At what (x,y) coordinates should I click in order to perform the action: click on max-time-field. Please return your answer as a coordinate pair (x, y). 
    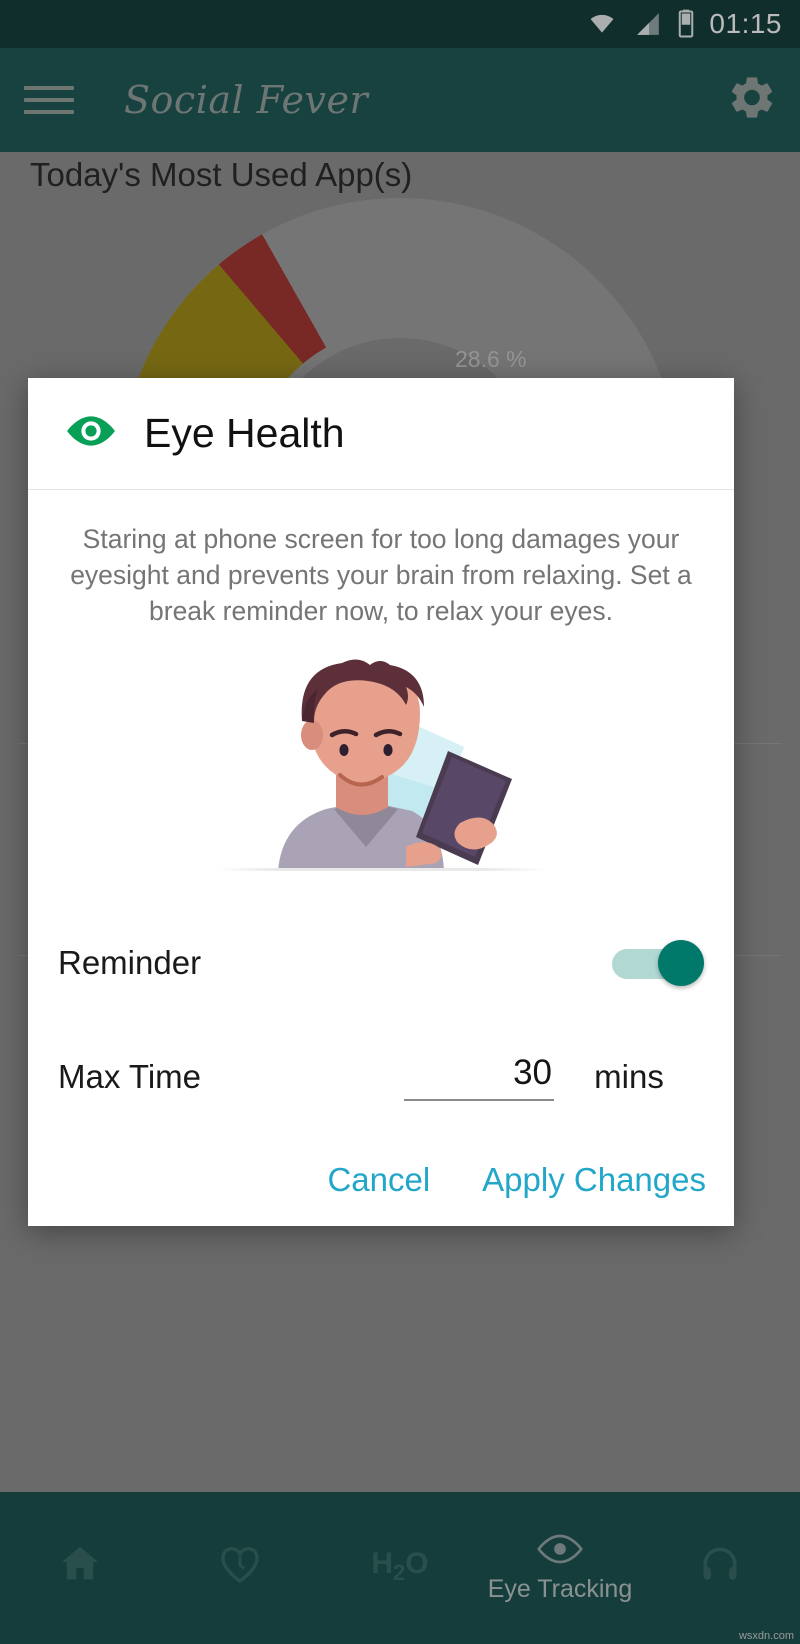
    Looking at the image, I should click on (479, 1077).